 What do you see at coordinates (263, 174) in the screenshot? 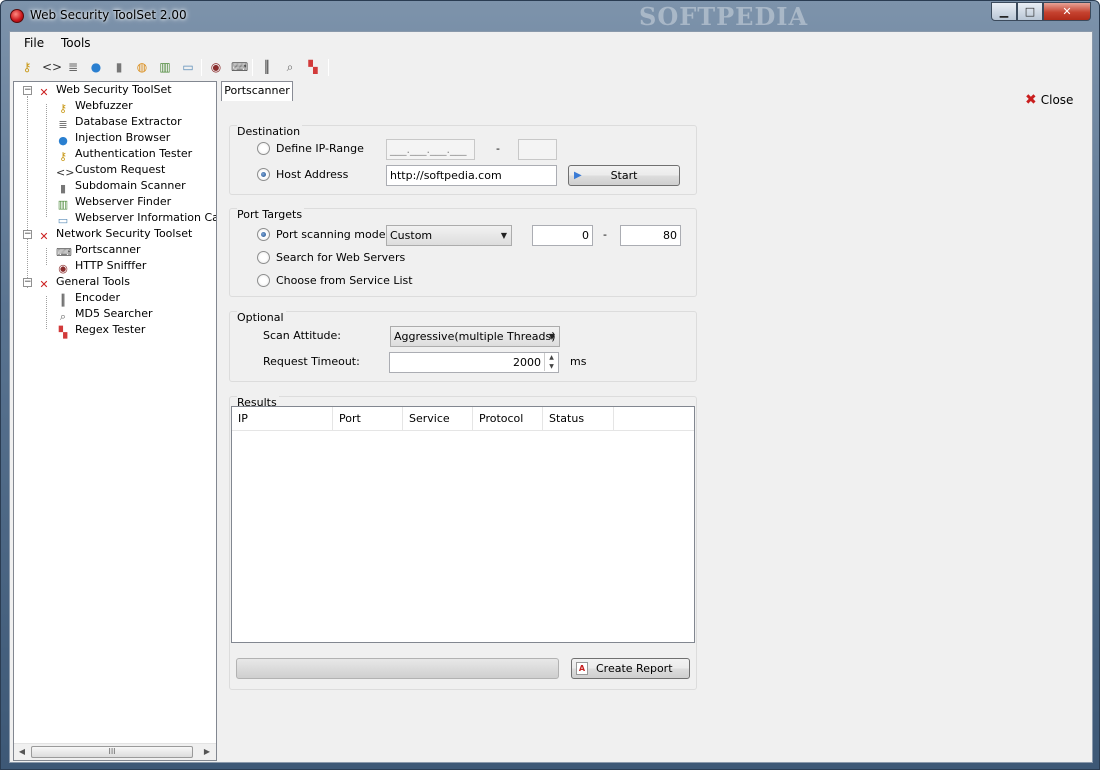
I see `host-address-radio` at bounding box center [263, 174].